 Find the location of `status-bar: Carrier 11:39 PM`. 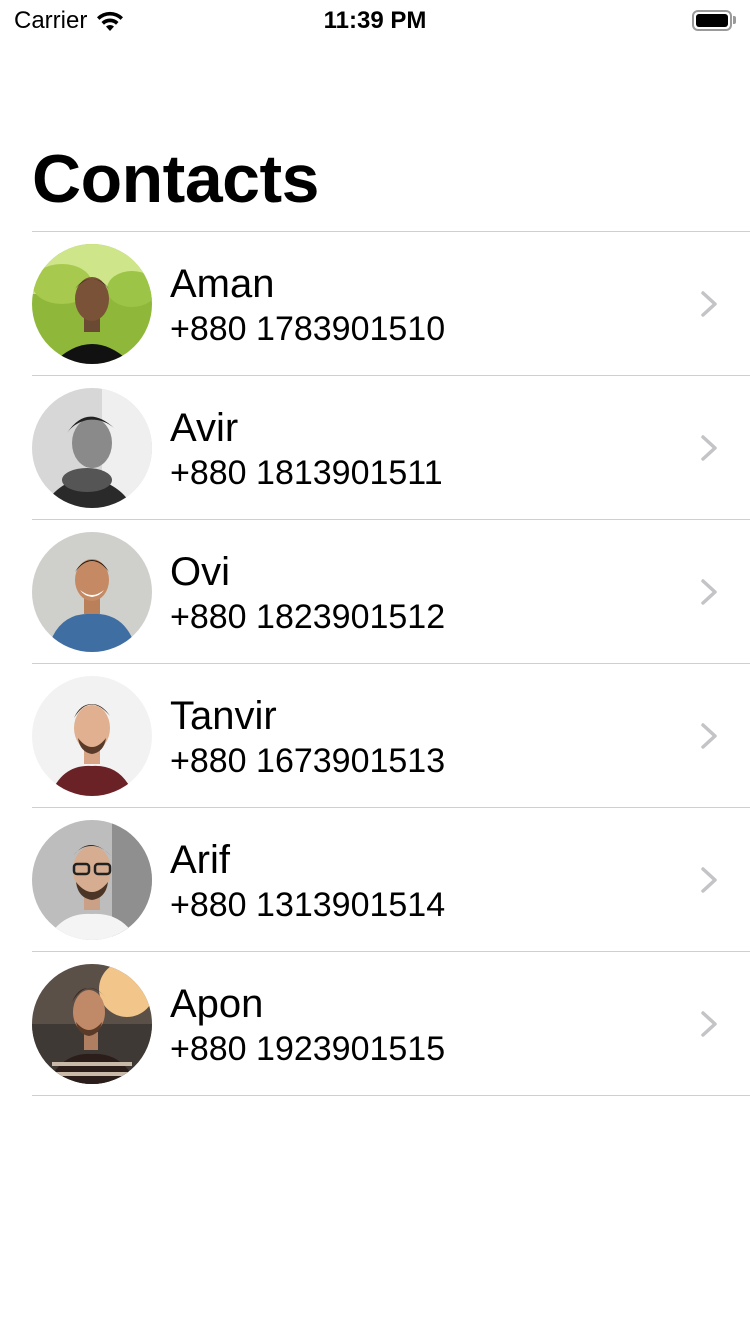

status-bar: Carrier 11:39 PM is located at coordinates (375, 20).